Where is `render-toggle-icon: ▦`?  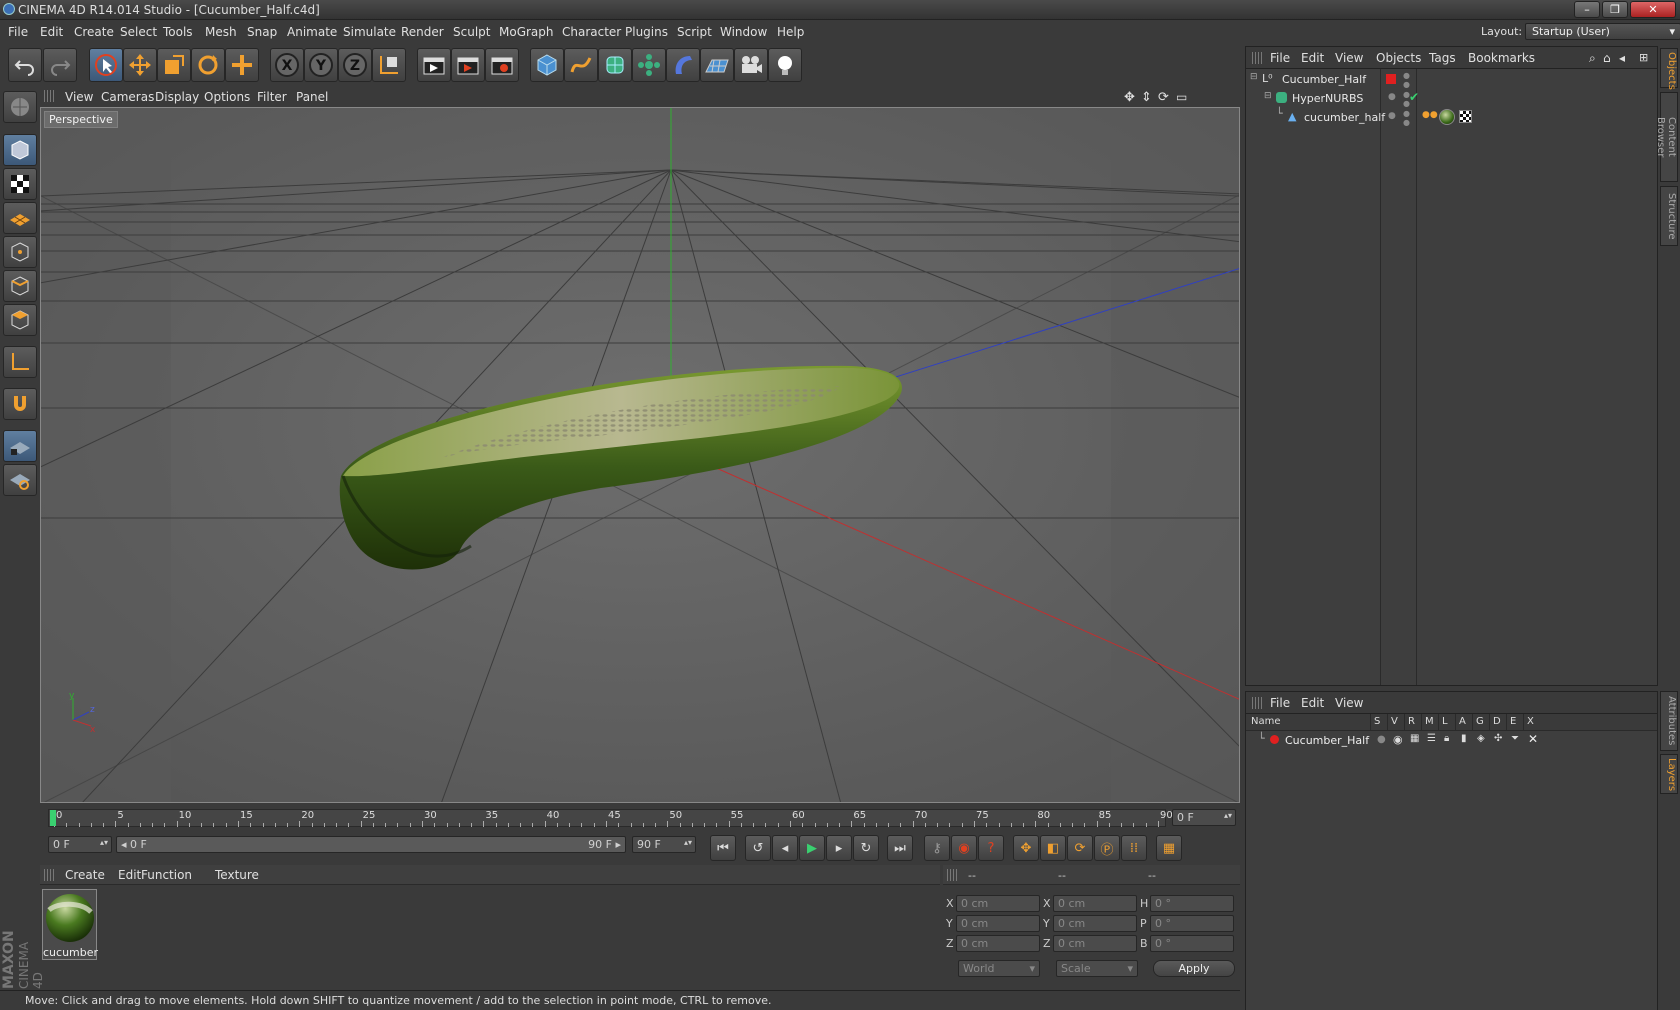
render-toggle-icon: ▦ is located at coordinates (1414, 738).